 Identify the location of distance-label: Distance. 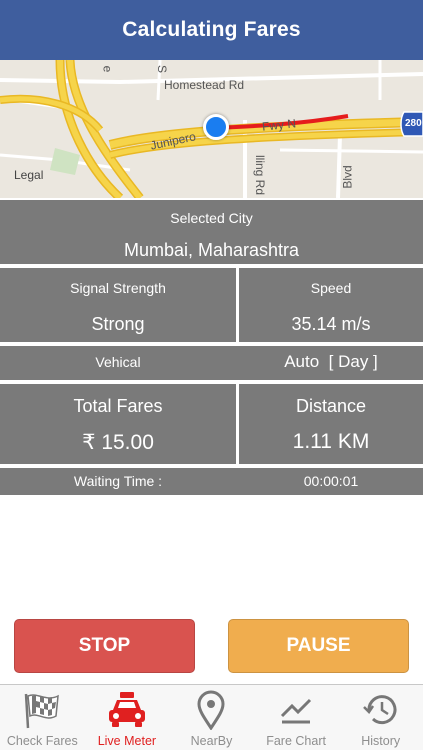
(331, 406).